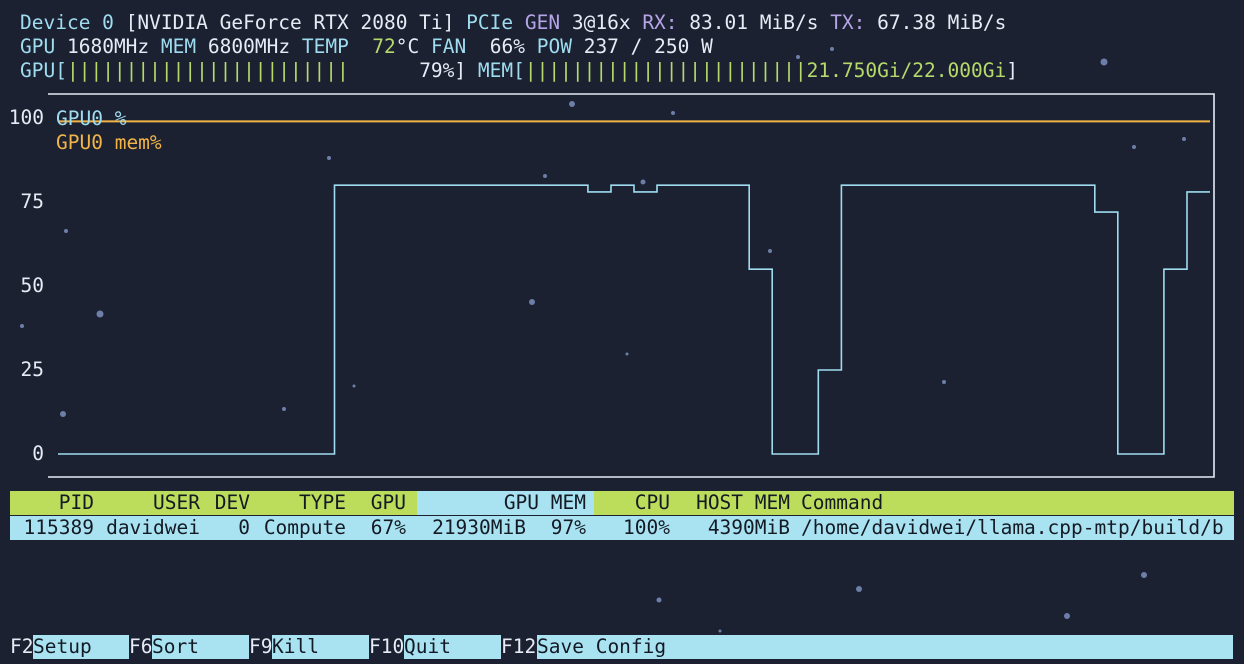 The height and width of the screenshot is (664, 1244). Describe the element at coordinates (261, 646) in the screenshot. I see `f9-key: F9` at that location.